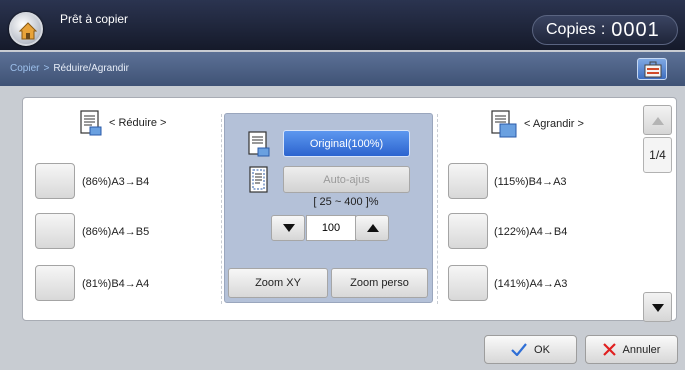 The width and height of the screenshot is (685, 370). I want to click on arrow-up-icon, so click(373, 228).